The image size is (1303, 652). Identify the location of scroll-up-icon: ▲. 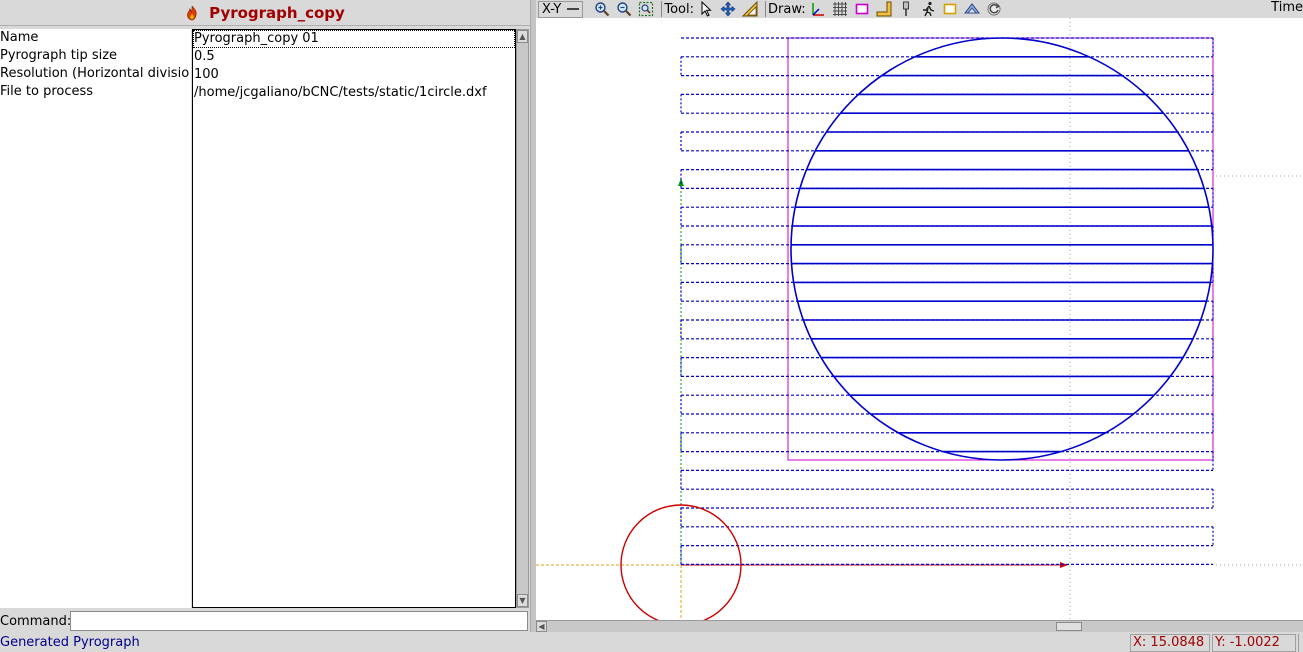
(522, 36).